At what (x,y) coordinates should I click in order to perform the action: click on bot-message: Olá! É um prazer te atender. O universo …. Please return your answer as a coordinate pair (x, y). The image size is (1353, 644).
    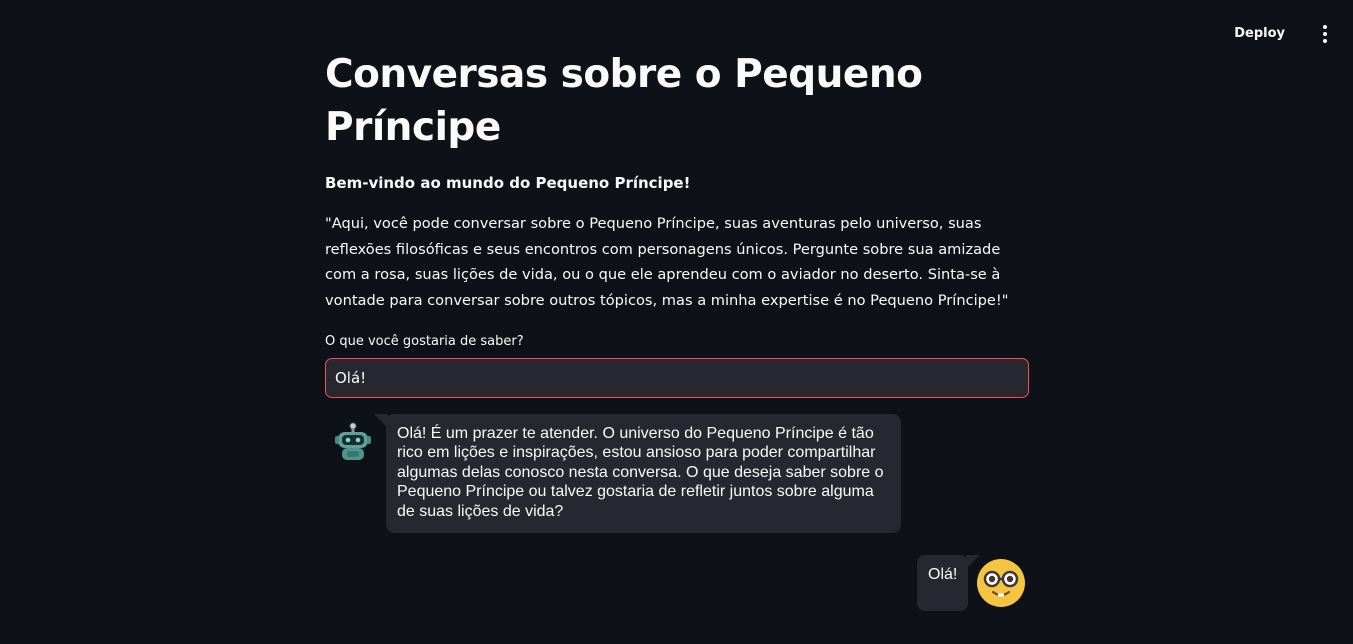
    Looking at the image, I should click on (637, 474).